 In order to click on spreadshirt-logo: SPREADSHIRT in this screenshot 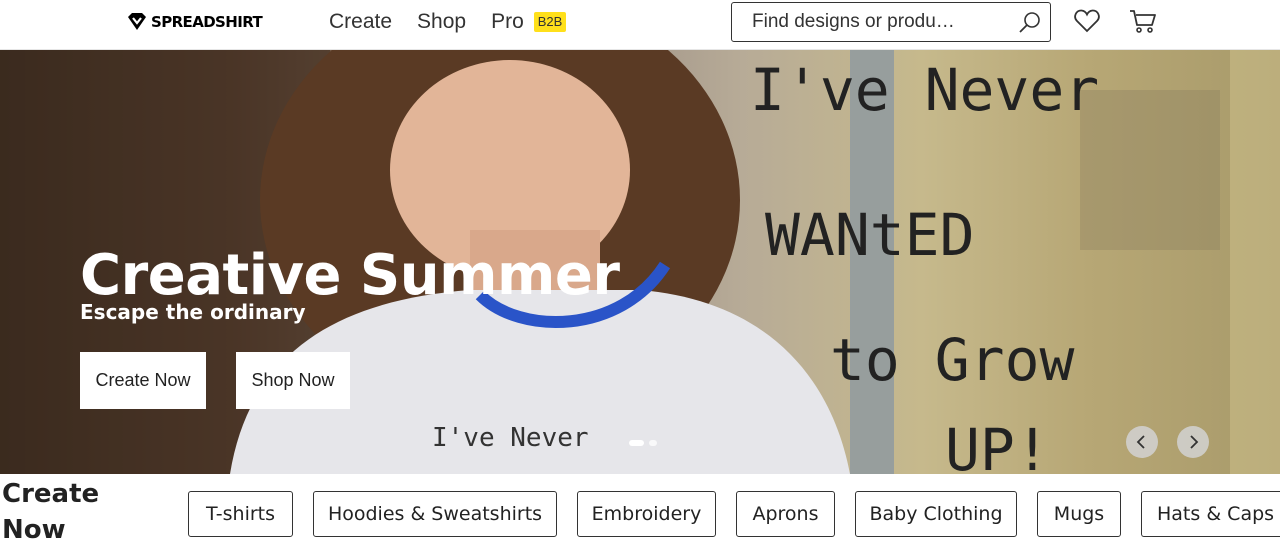, I will do `click(195, 22)`.